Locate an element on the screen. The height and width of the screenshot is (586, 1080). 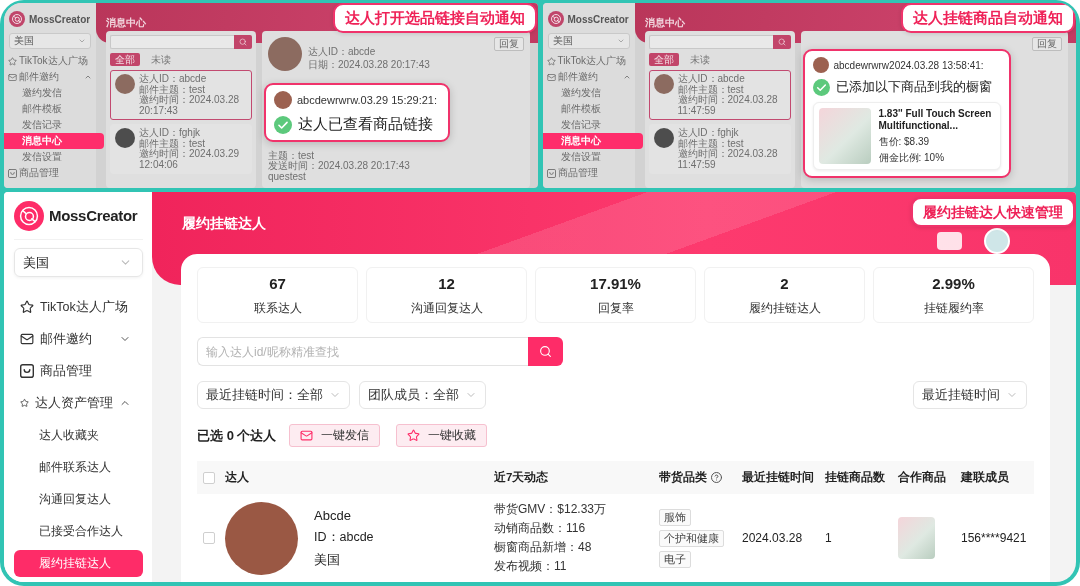
filter-dropdown: 团队成员：全部 is located at coordinates (422, 395).